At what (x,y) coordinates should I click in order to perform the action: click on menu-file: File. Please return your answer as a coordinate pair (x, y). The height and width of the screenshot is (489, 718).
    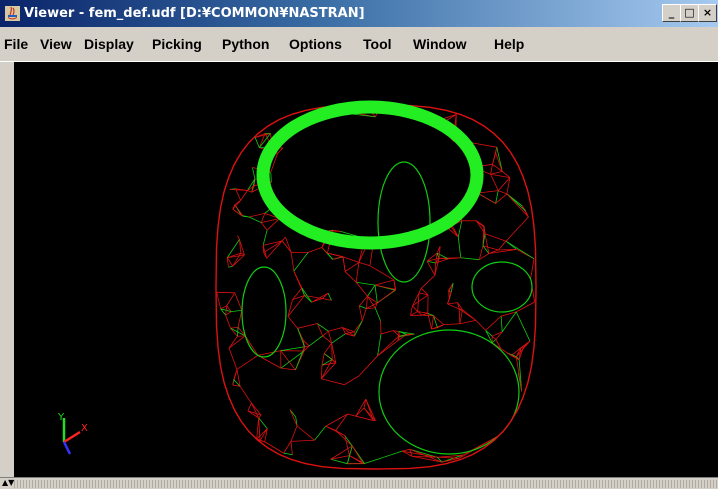
    Looking at the image, I should click on (16, 44).